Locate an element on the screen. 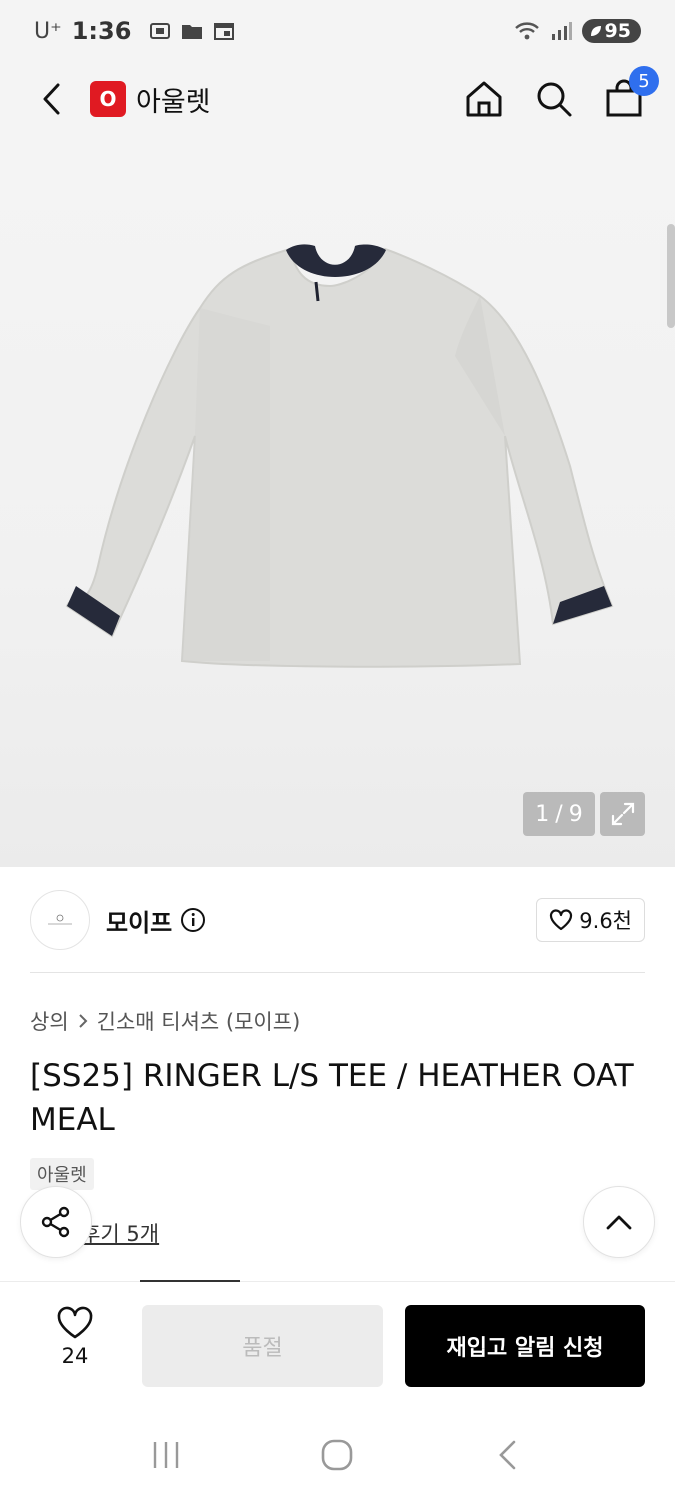 The width and height of the screenshot is (675, 1500). battery-level: 95 is located at coordinates (617, 31).